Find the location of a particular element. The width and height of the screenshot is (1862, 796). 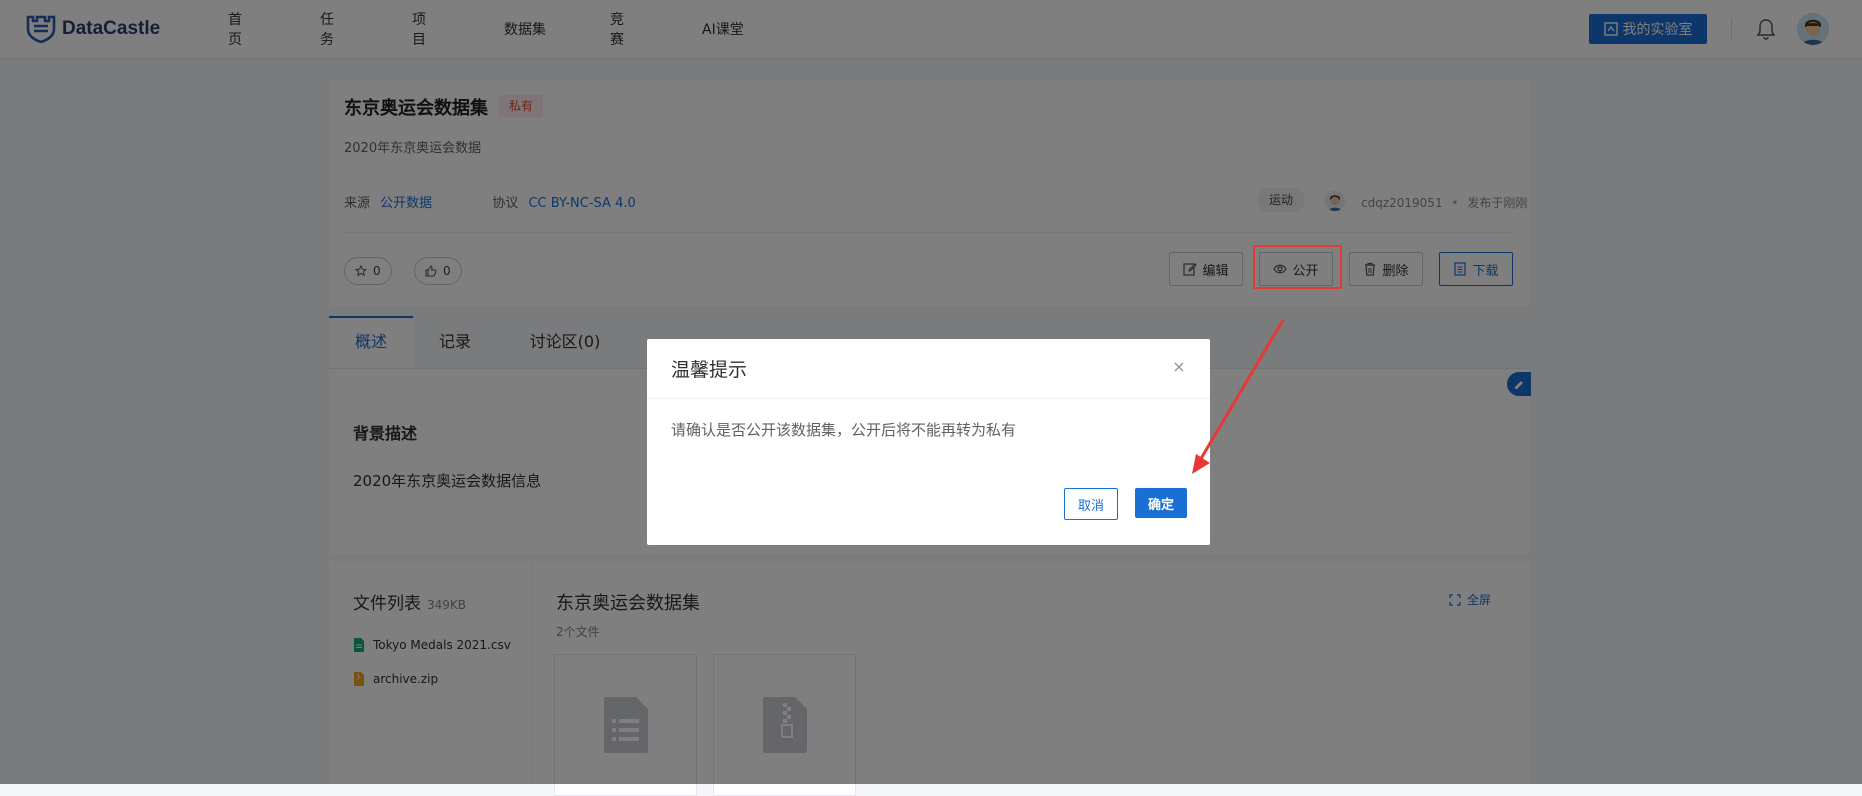

dialog-message: 请确认是否公开该数据集，公开后将不能再转为私有 is located at coordinates (844, 430).